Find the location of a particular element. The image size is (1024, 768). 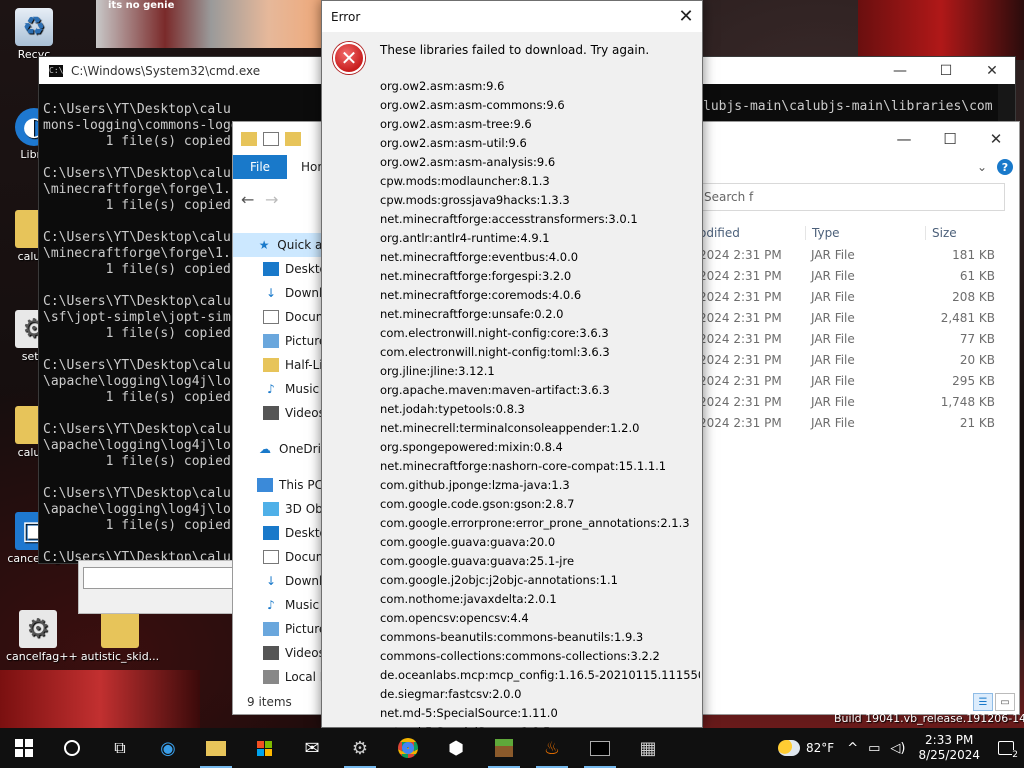

mail-icon: ✉ is located at coordinates (312, 748).